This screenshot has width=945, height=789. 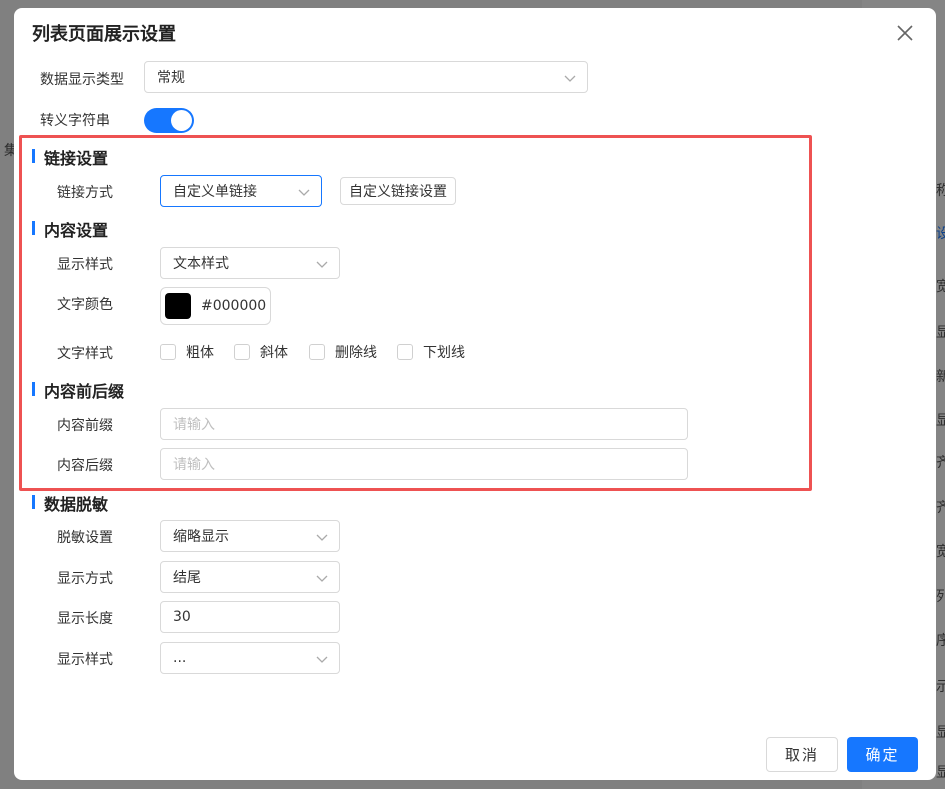 I want to click on content-section-title-text: 内容设置, so click(x=76, y=230).